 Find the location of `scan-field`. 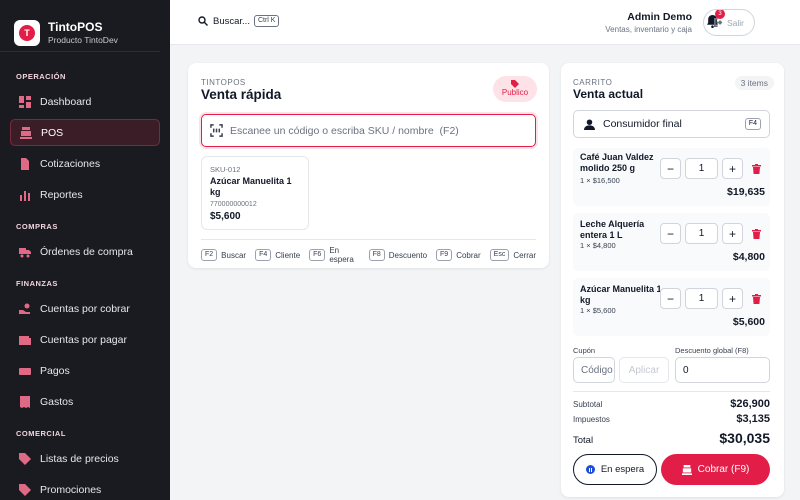

scan-field is located at coordinates (368, 130).